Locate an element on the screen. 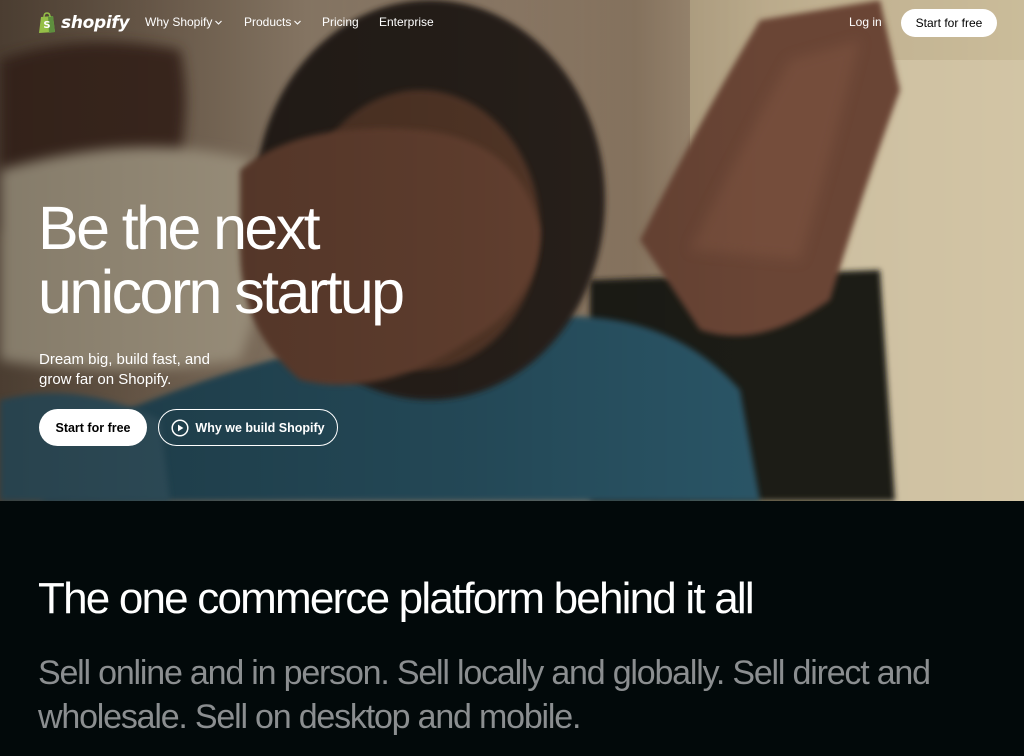 This screenshot has height=756, width=1024. hero-heading-line-1: Be the next is located at coordinates (179, 228).